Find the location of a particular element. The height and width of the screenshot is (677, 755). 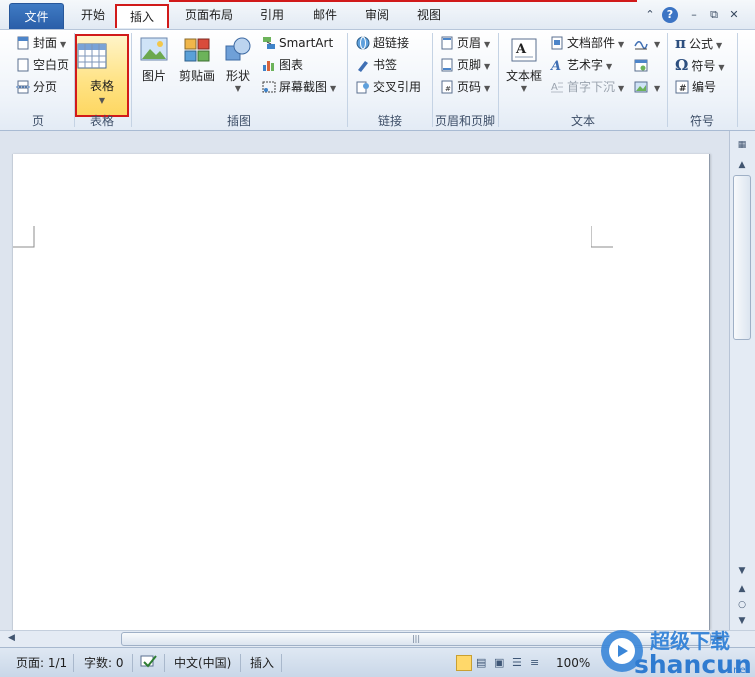

screenshot-label: 屏幕截图 is located at coordinates (303, 87).